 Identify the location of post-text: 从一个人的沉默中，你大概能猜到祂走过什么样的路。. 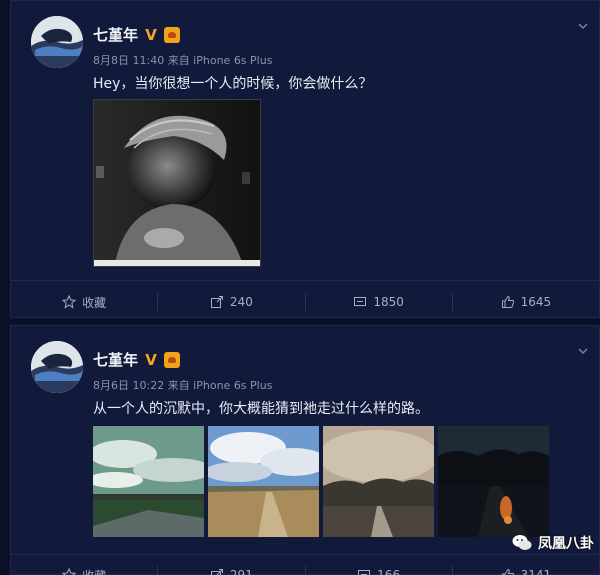
(261, 409).